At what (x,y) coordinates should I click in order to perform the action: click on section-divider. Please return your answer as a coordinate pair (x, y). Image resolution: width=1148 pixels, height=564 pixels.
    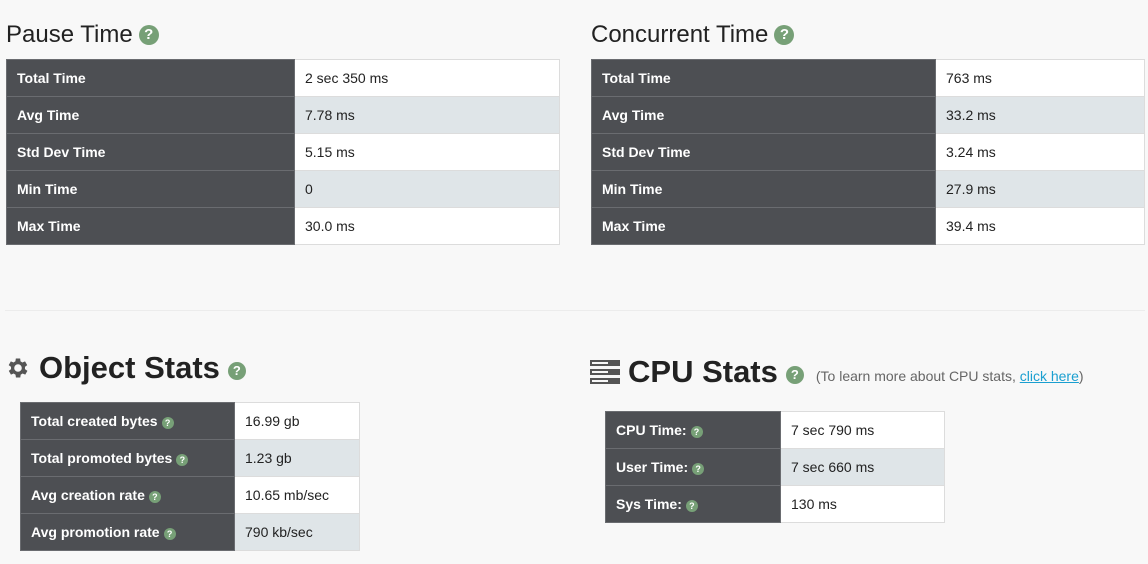
    Looking at the image, I should click on (575, 310).